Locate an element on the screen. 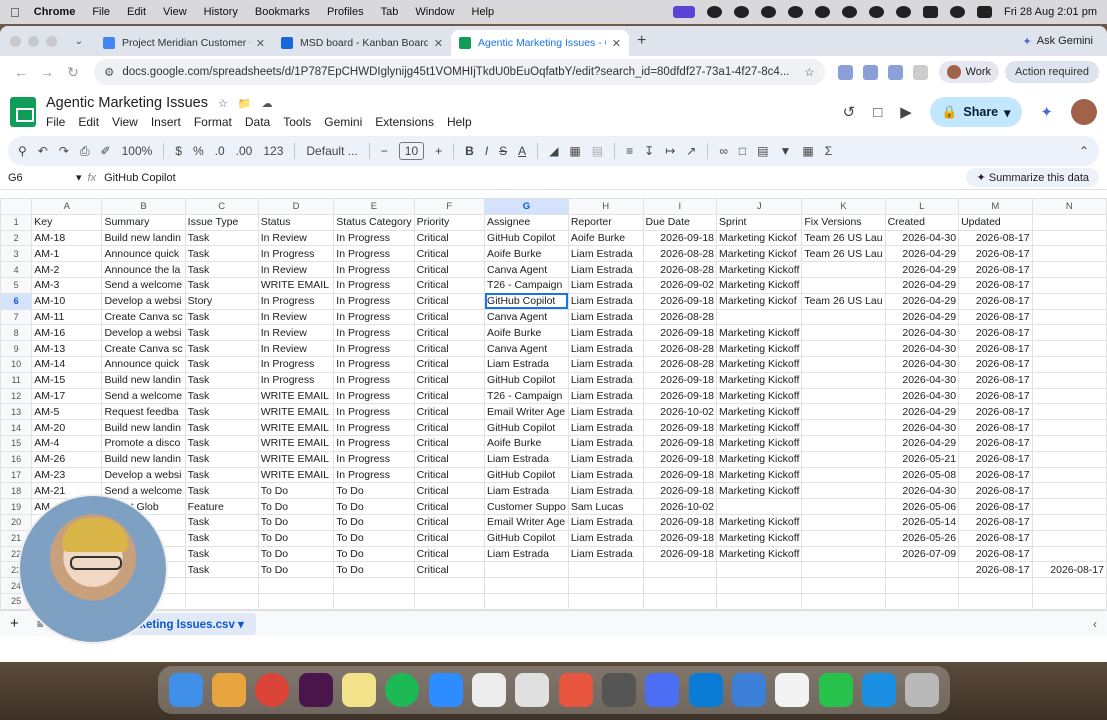 Image resolution: width=1107 pixels, height=720 pixels. spotify-icon is located at coordinates (402, 690).